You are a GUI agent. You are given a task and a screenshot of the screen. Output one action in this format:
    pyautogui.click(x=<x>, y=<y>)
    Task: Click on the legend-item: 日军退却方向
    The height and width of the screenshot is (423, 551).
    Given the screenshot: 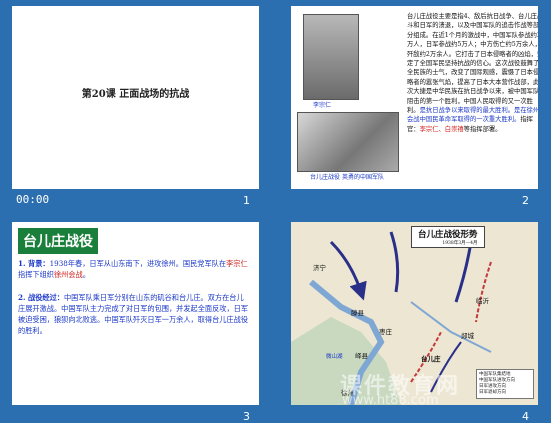 What is the action you would take?
    pyautogui.click(x=492, y=392)
    